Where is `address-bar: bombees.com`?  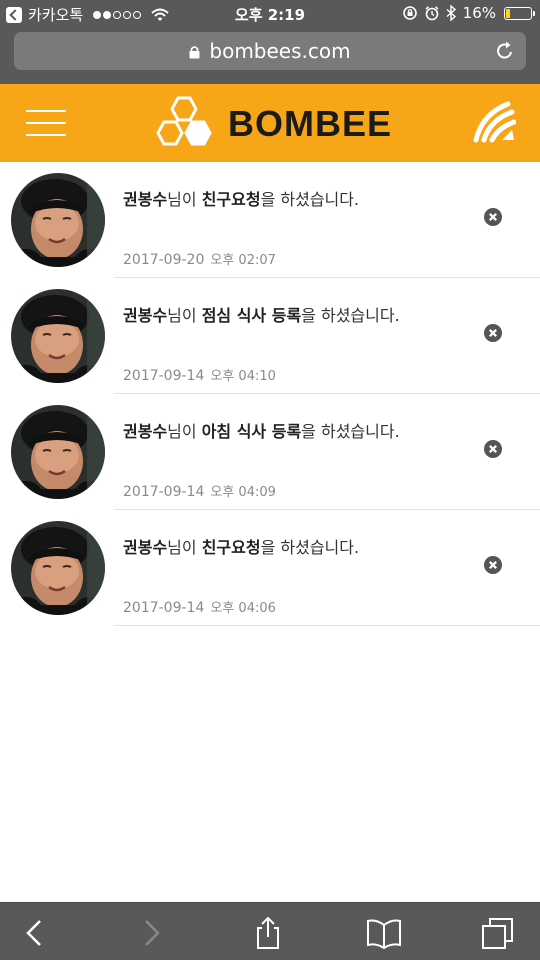
address-bar: bombees.com is located at coordinates (270, 51).